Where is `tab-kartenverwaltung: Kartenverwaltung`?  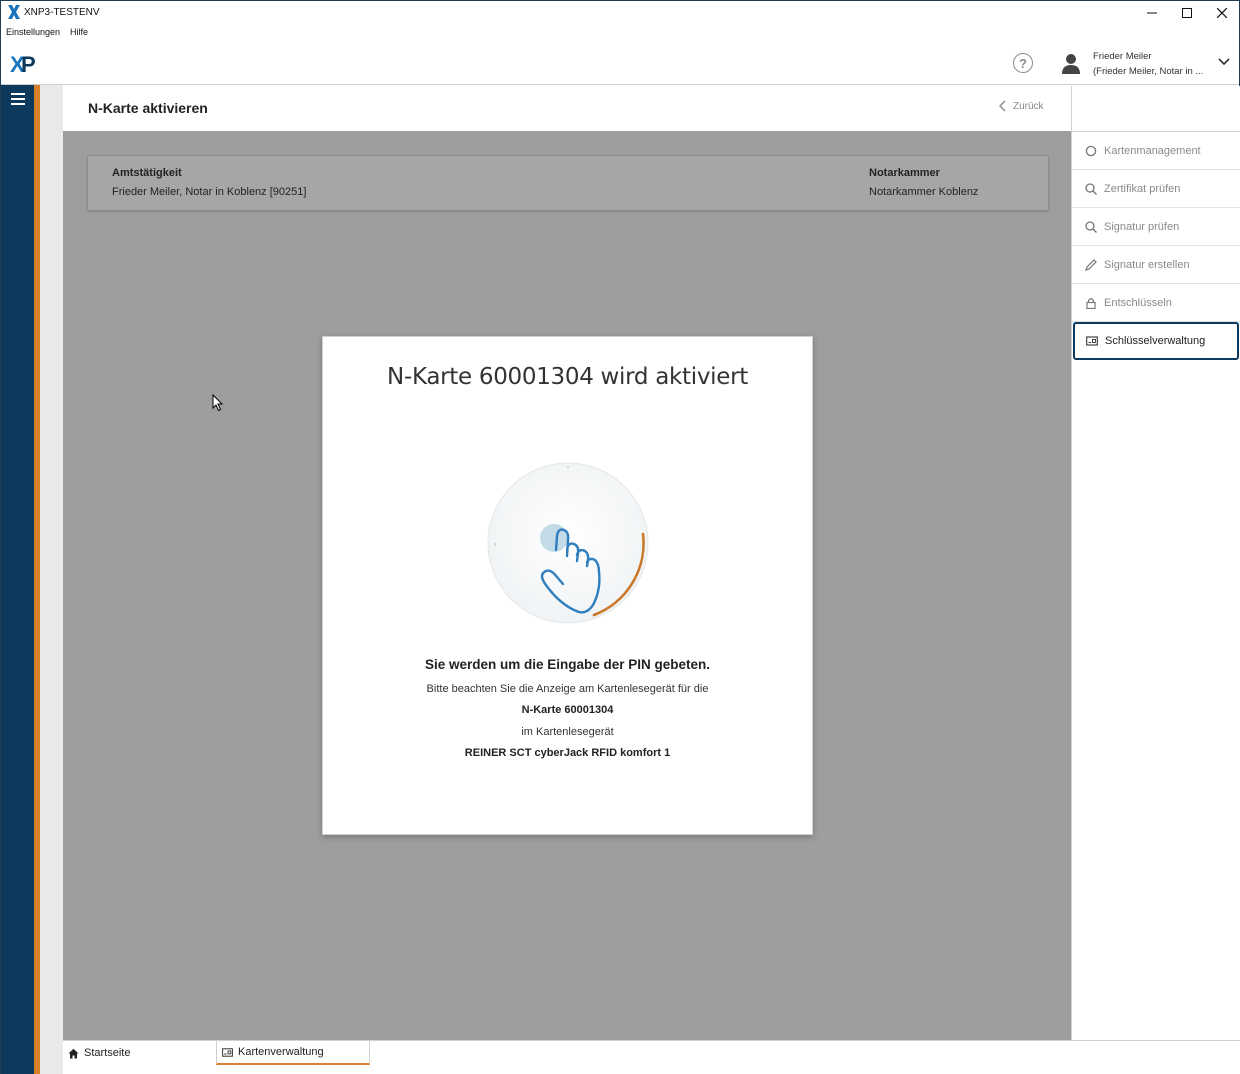 tab-kartenverwaltung: Kartenverwaltung is located at coordinates (293, 1053).